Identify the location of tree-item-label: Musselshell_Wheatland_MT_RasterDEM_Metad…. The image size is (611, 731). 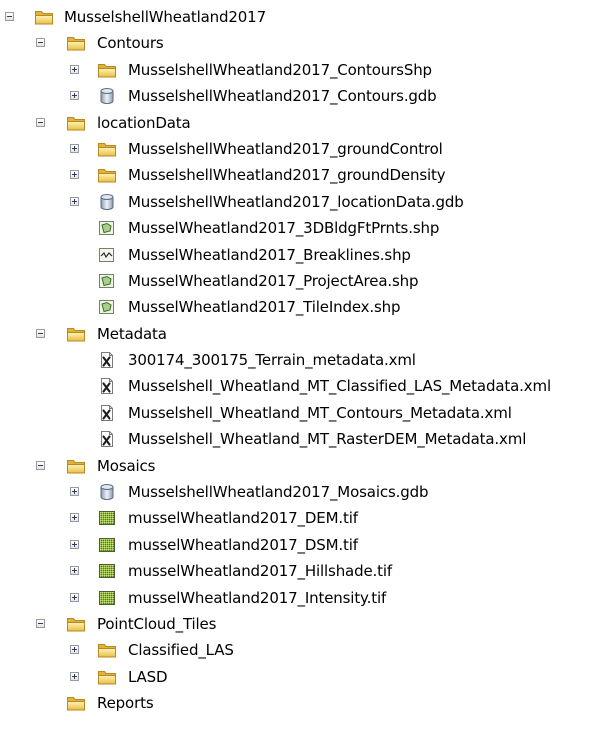
(327, 439).